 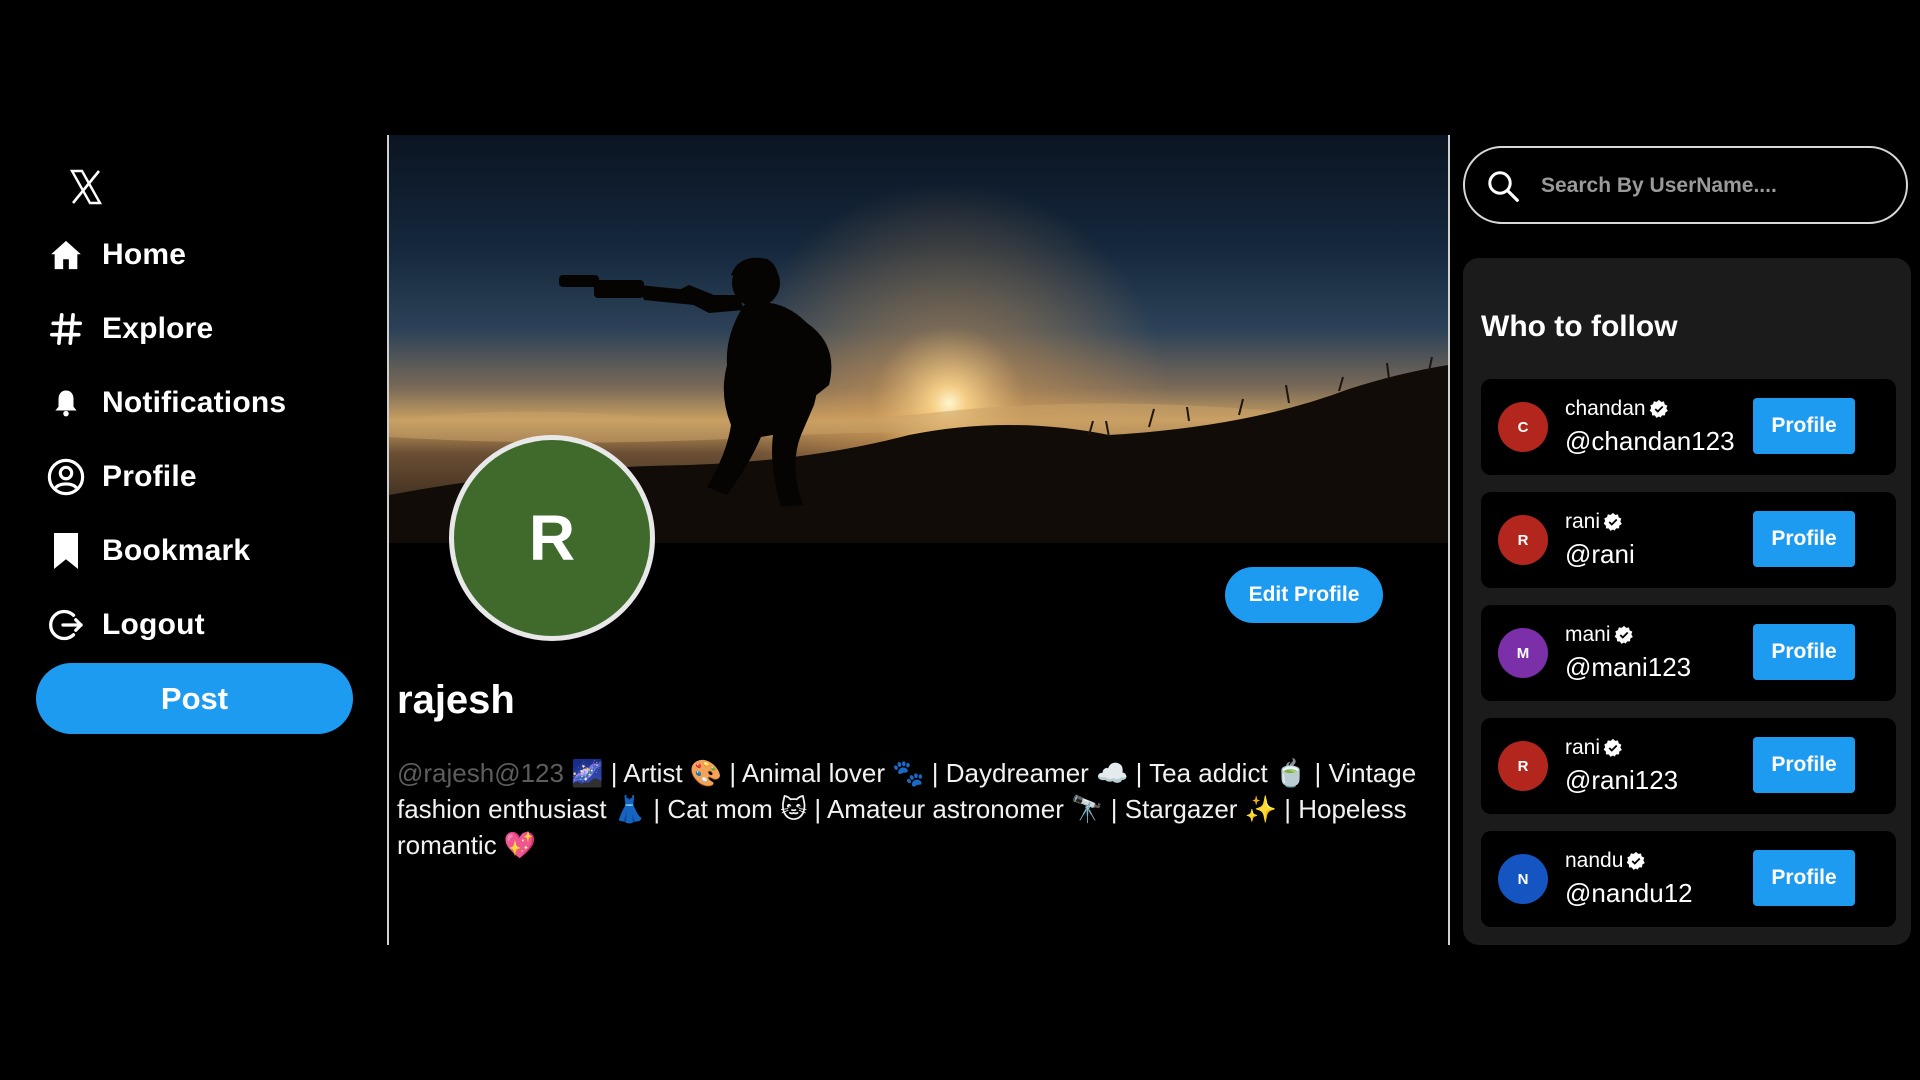 I want to click on follow-card: C chandan @chandan123 Profile, so click(x=1688, y=427).